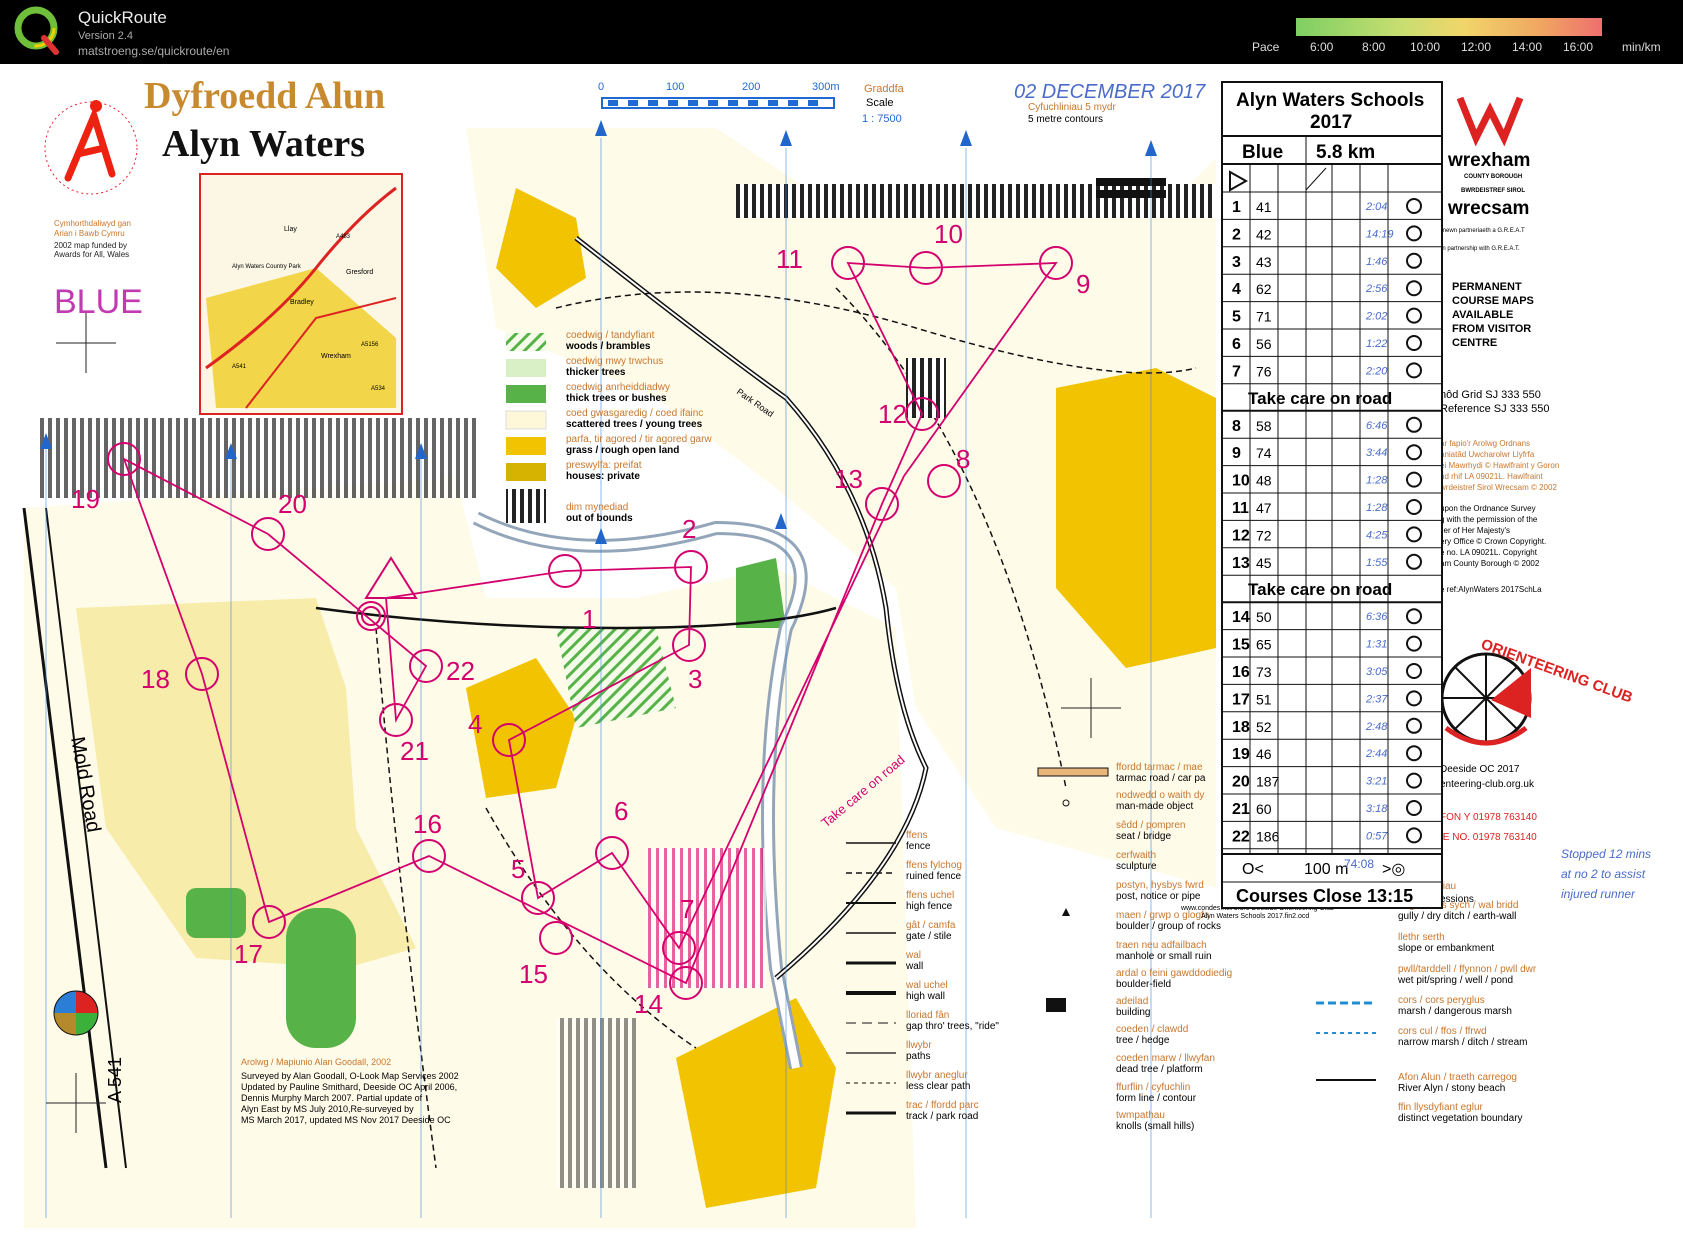  I want to click on svg-text: Cymhorthdaliwyd gan, so click(92, 223).